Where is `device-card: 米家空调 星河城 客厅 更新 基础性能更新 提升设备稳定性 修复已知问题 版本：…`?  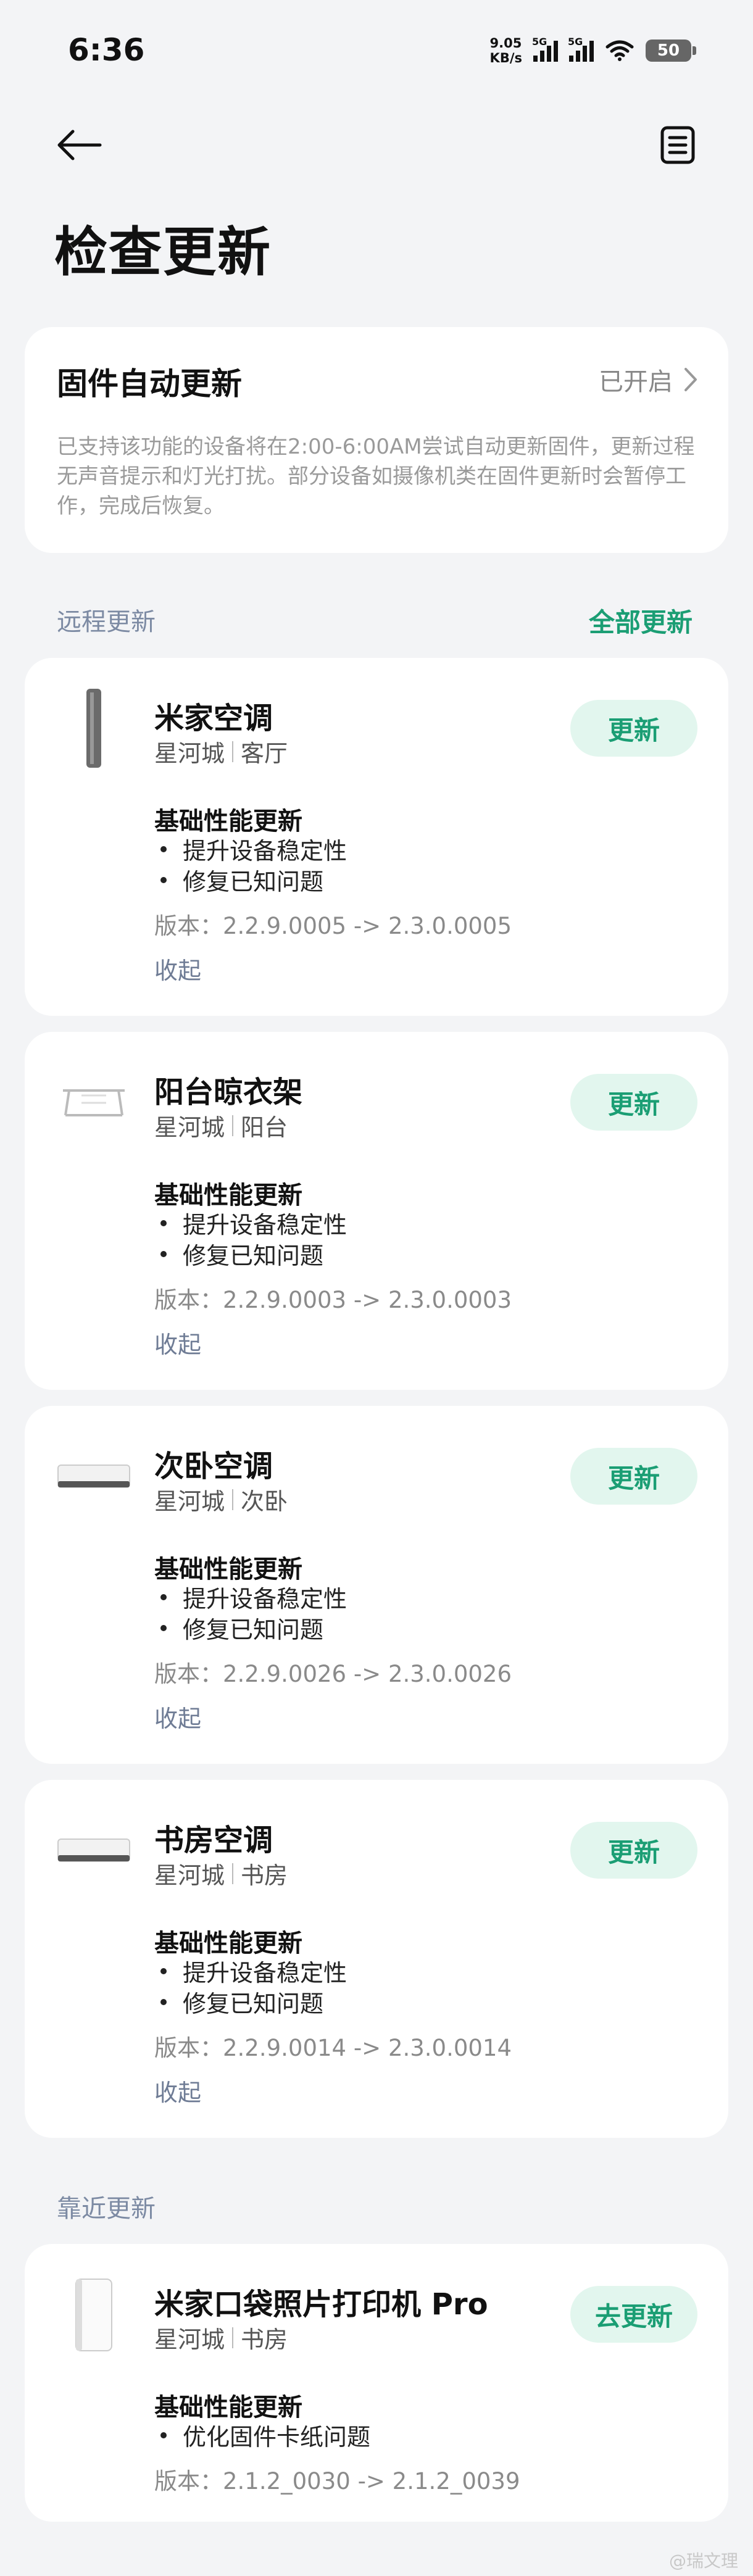 device-card: 米家空调 星河城 客厅 更新 基础性能更新 提升设备稳定性 修复已知问题 版本：… is located at coordinates (376, 837).